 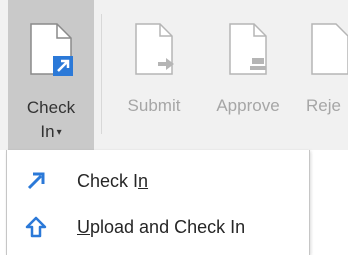 I want to click on reject-label: Reje, so click(x=323, y=105).